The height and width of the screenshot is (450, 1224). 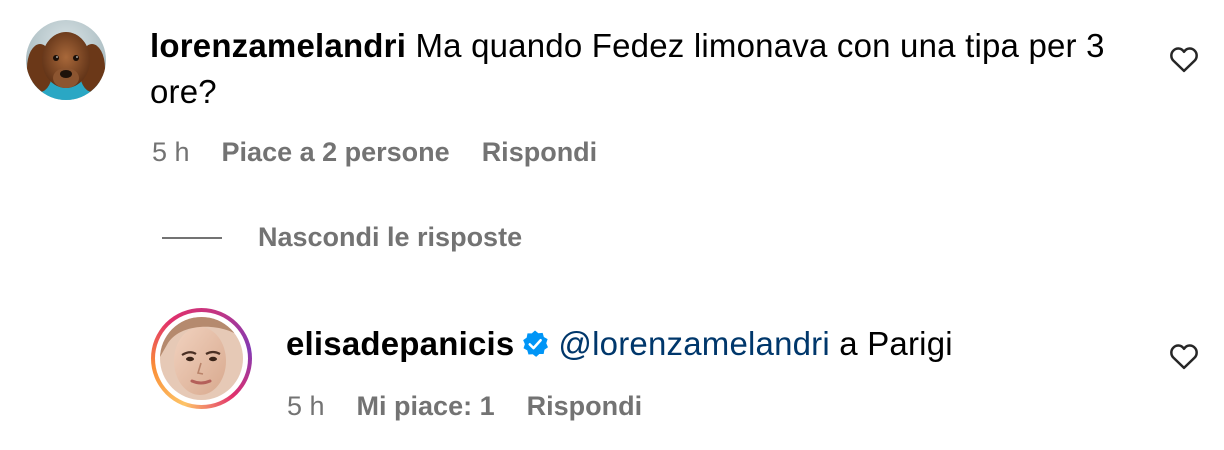 What do you see at coordinates (192, 237) in the screenshot?
I see `replies-divider-line` at bounding box center [192, 237].